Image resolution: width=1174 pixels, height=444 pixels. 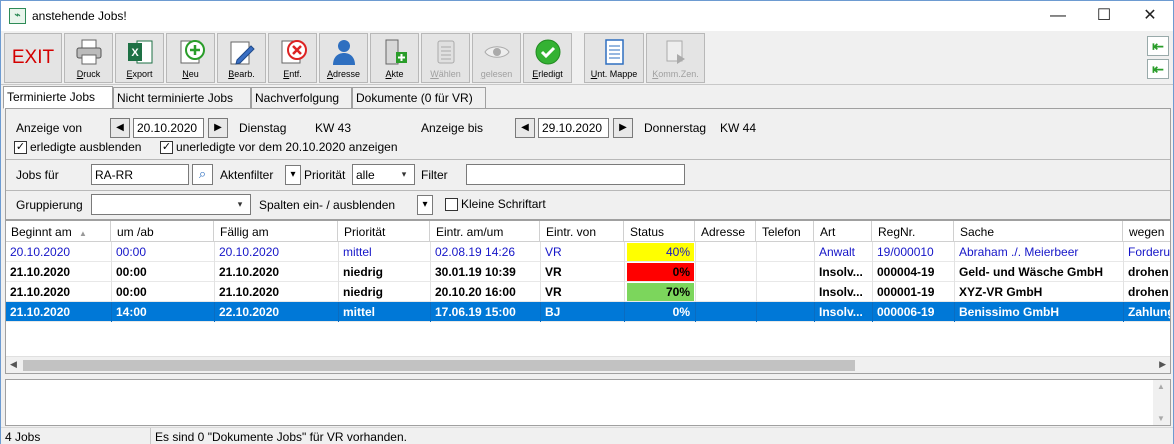 What do you see at coordinates (383, 174) in the screenshot?
I see `prioritaet-select: alle ▾` at bounding box center [383, 174].